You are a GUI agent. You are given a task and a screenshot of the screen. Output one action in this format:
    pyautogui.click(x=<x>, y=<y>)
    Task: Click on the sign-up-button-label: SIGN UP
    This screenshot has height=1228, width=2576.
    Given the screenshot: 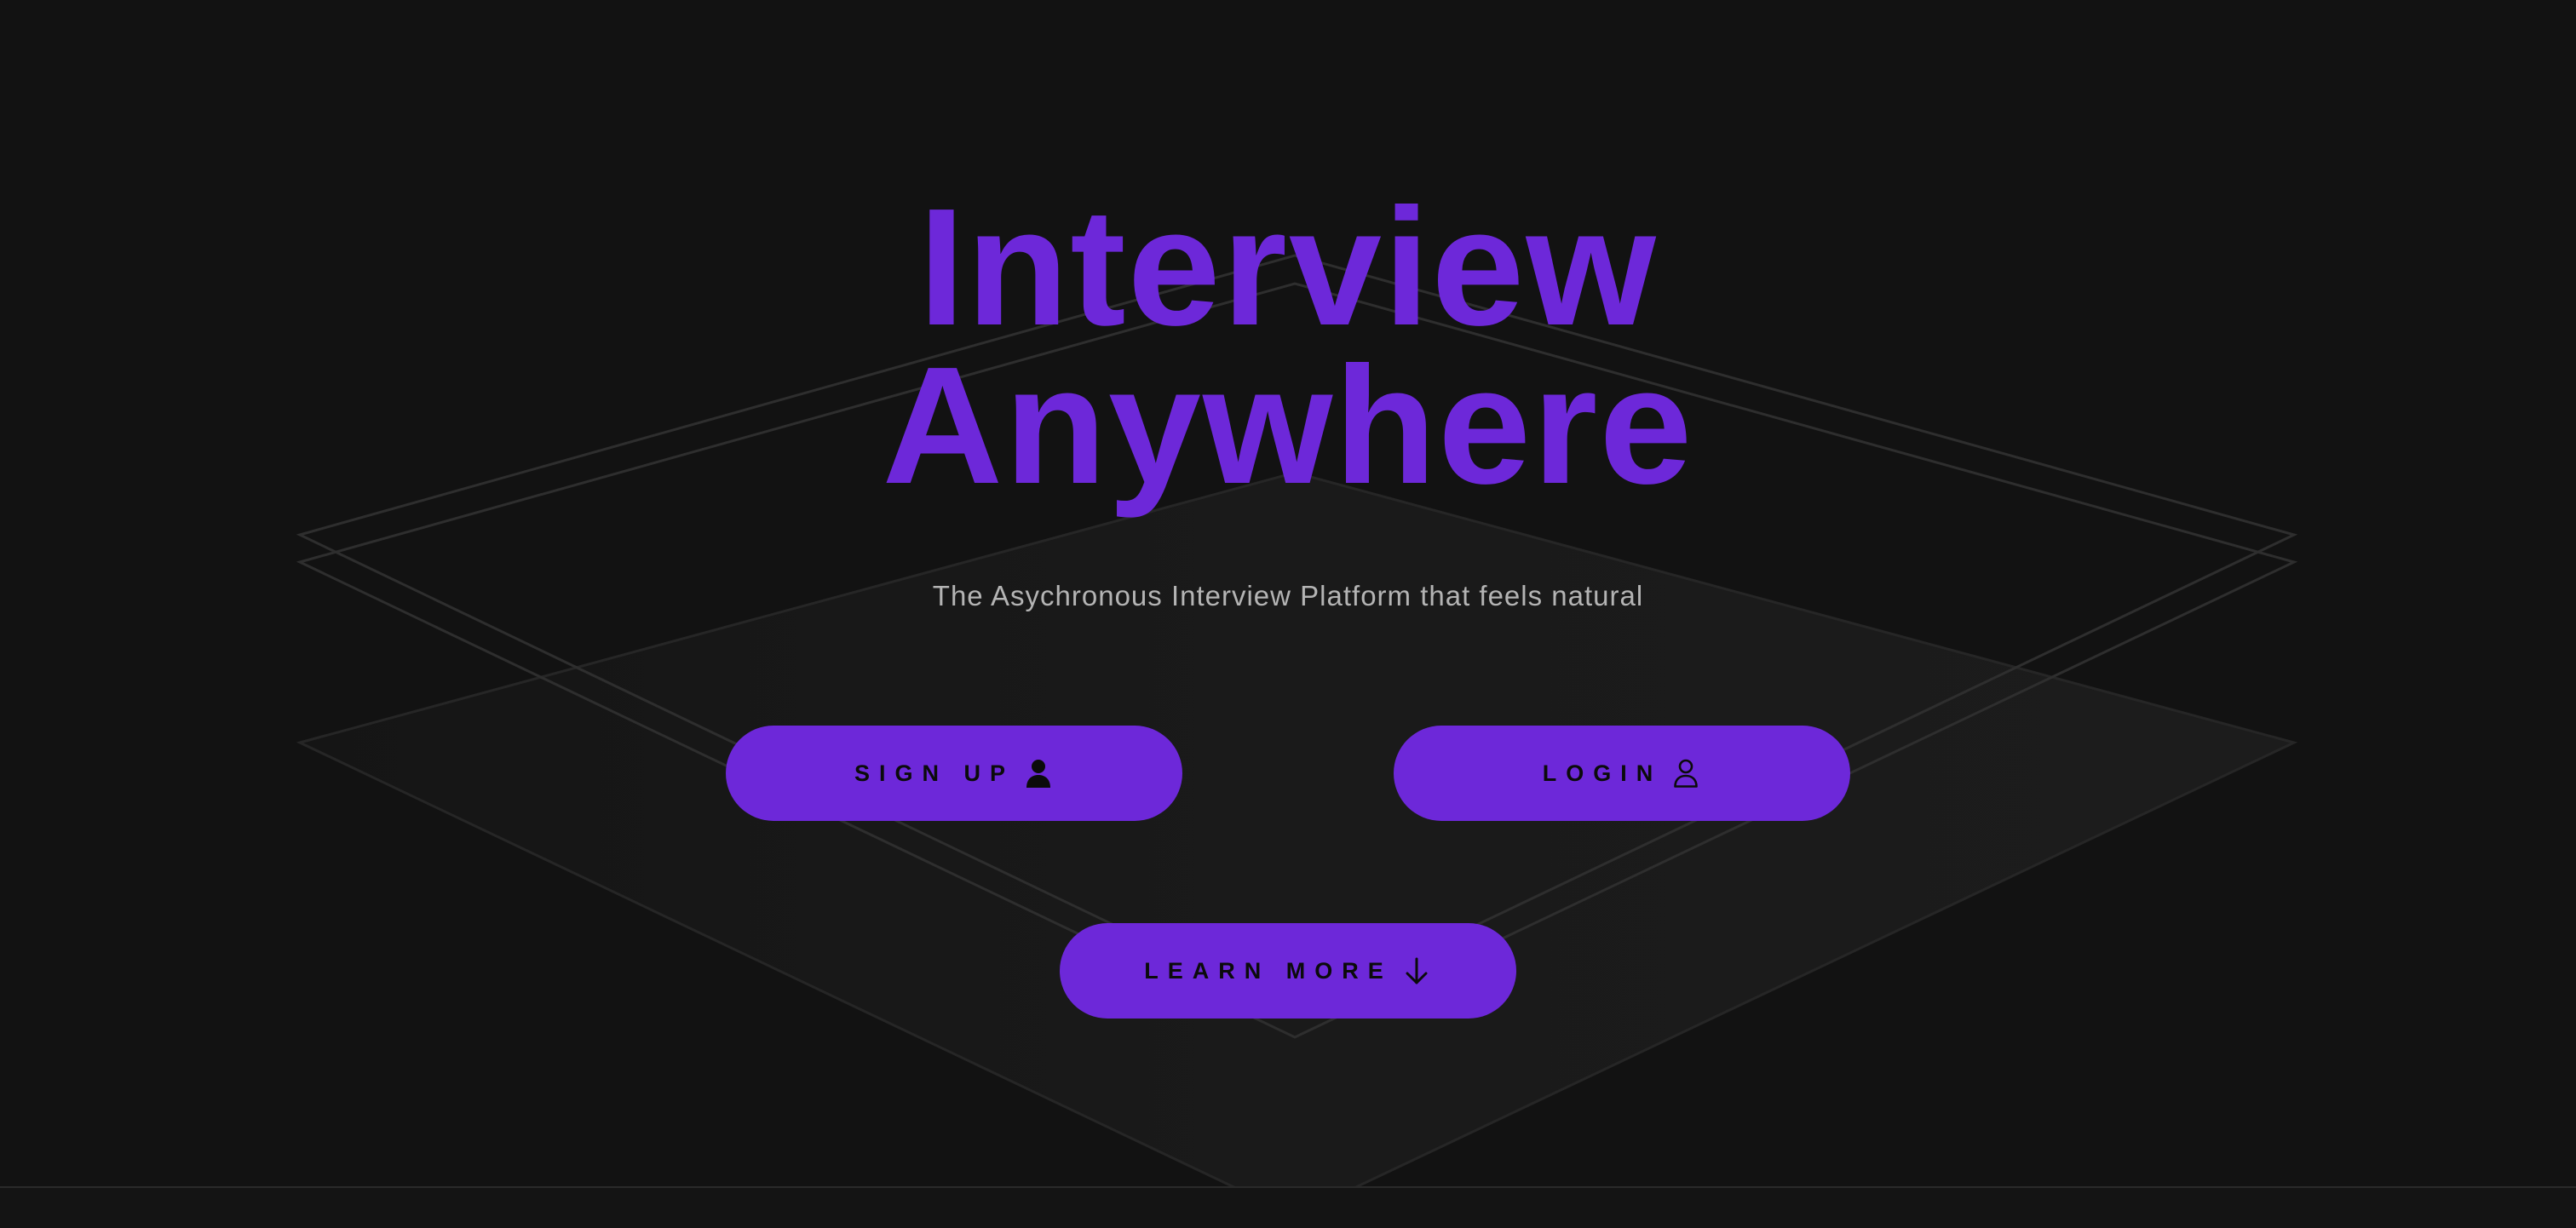 What is the action you would take?
    pyautogui.click(x=935, y=773)
    